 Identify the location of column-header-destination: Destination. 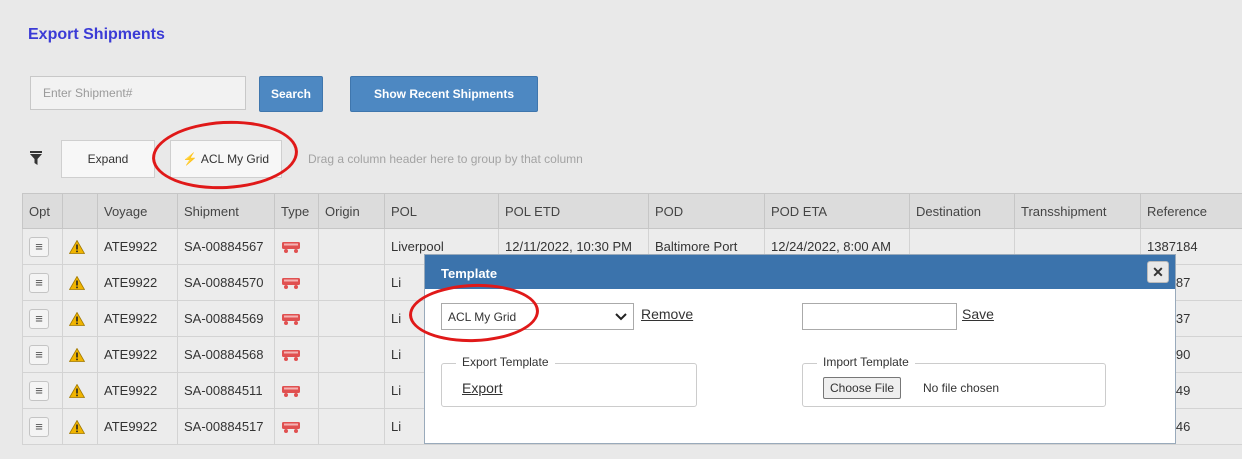
(962, 211).